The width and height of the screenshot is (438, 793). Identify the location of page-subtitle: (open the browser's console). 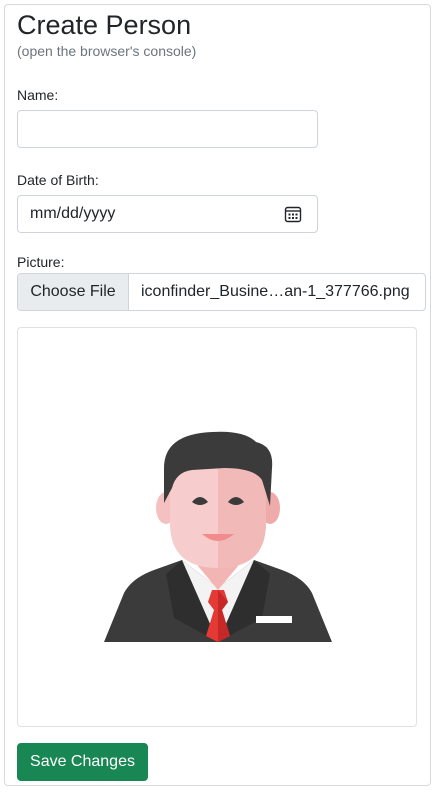
(107, 51).